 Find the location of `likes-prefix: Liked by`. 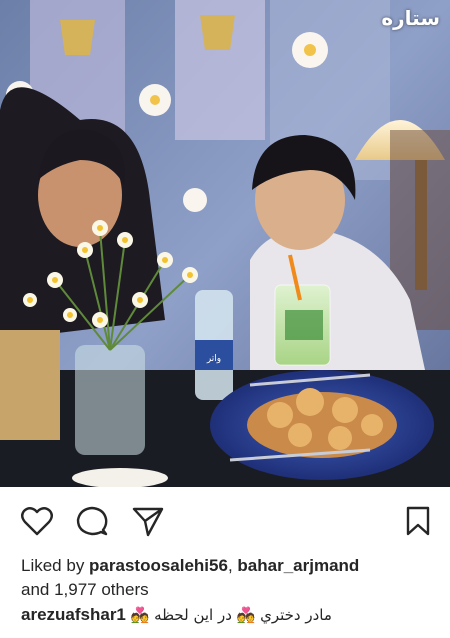

likes-prefix: Liked by is located at coordinates (55, 565).